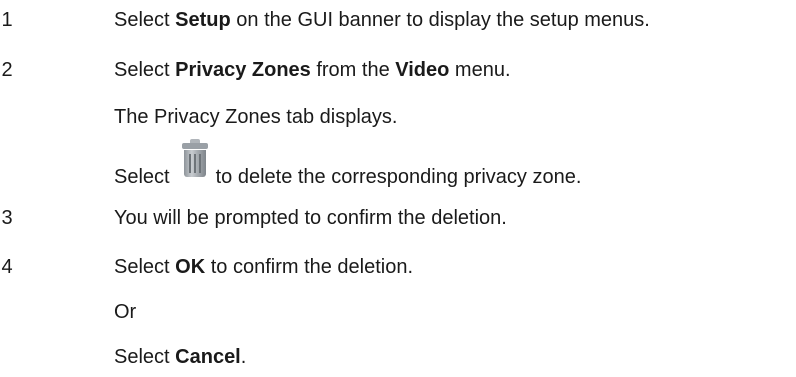 This screenshot has width=796, height=377. Describe the element at coordinates (203, 20) in the screenshot. I see `step-1-bold-setup: Setup` at that location.